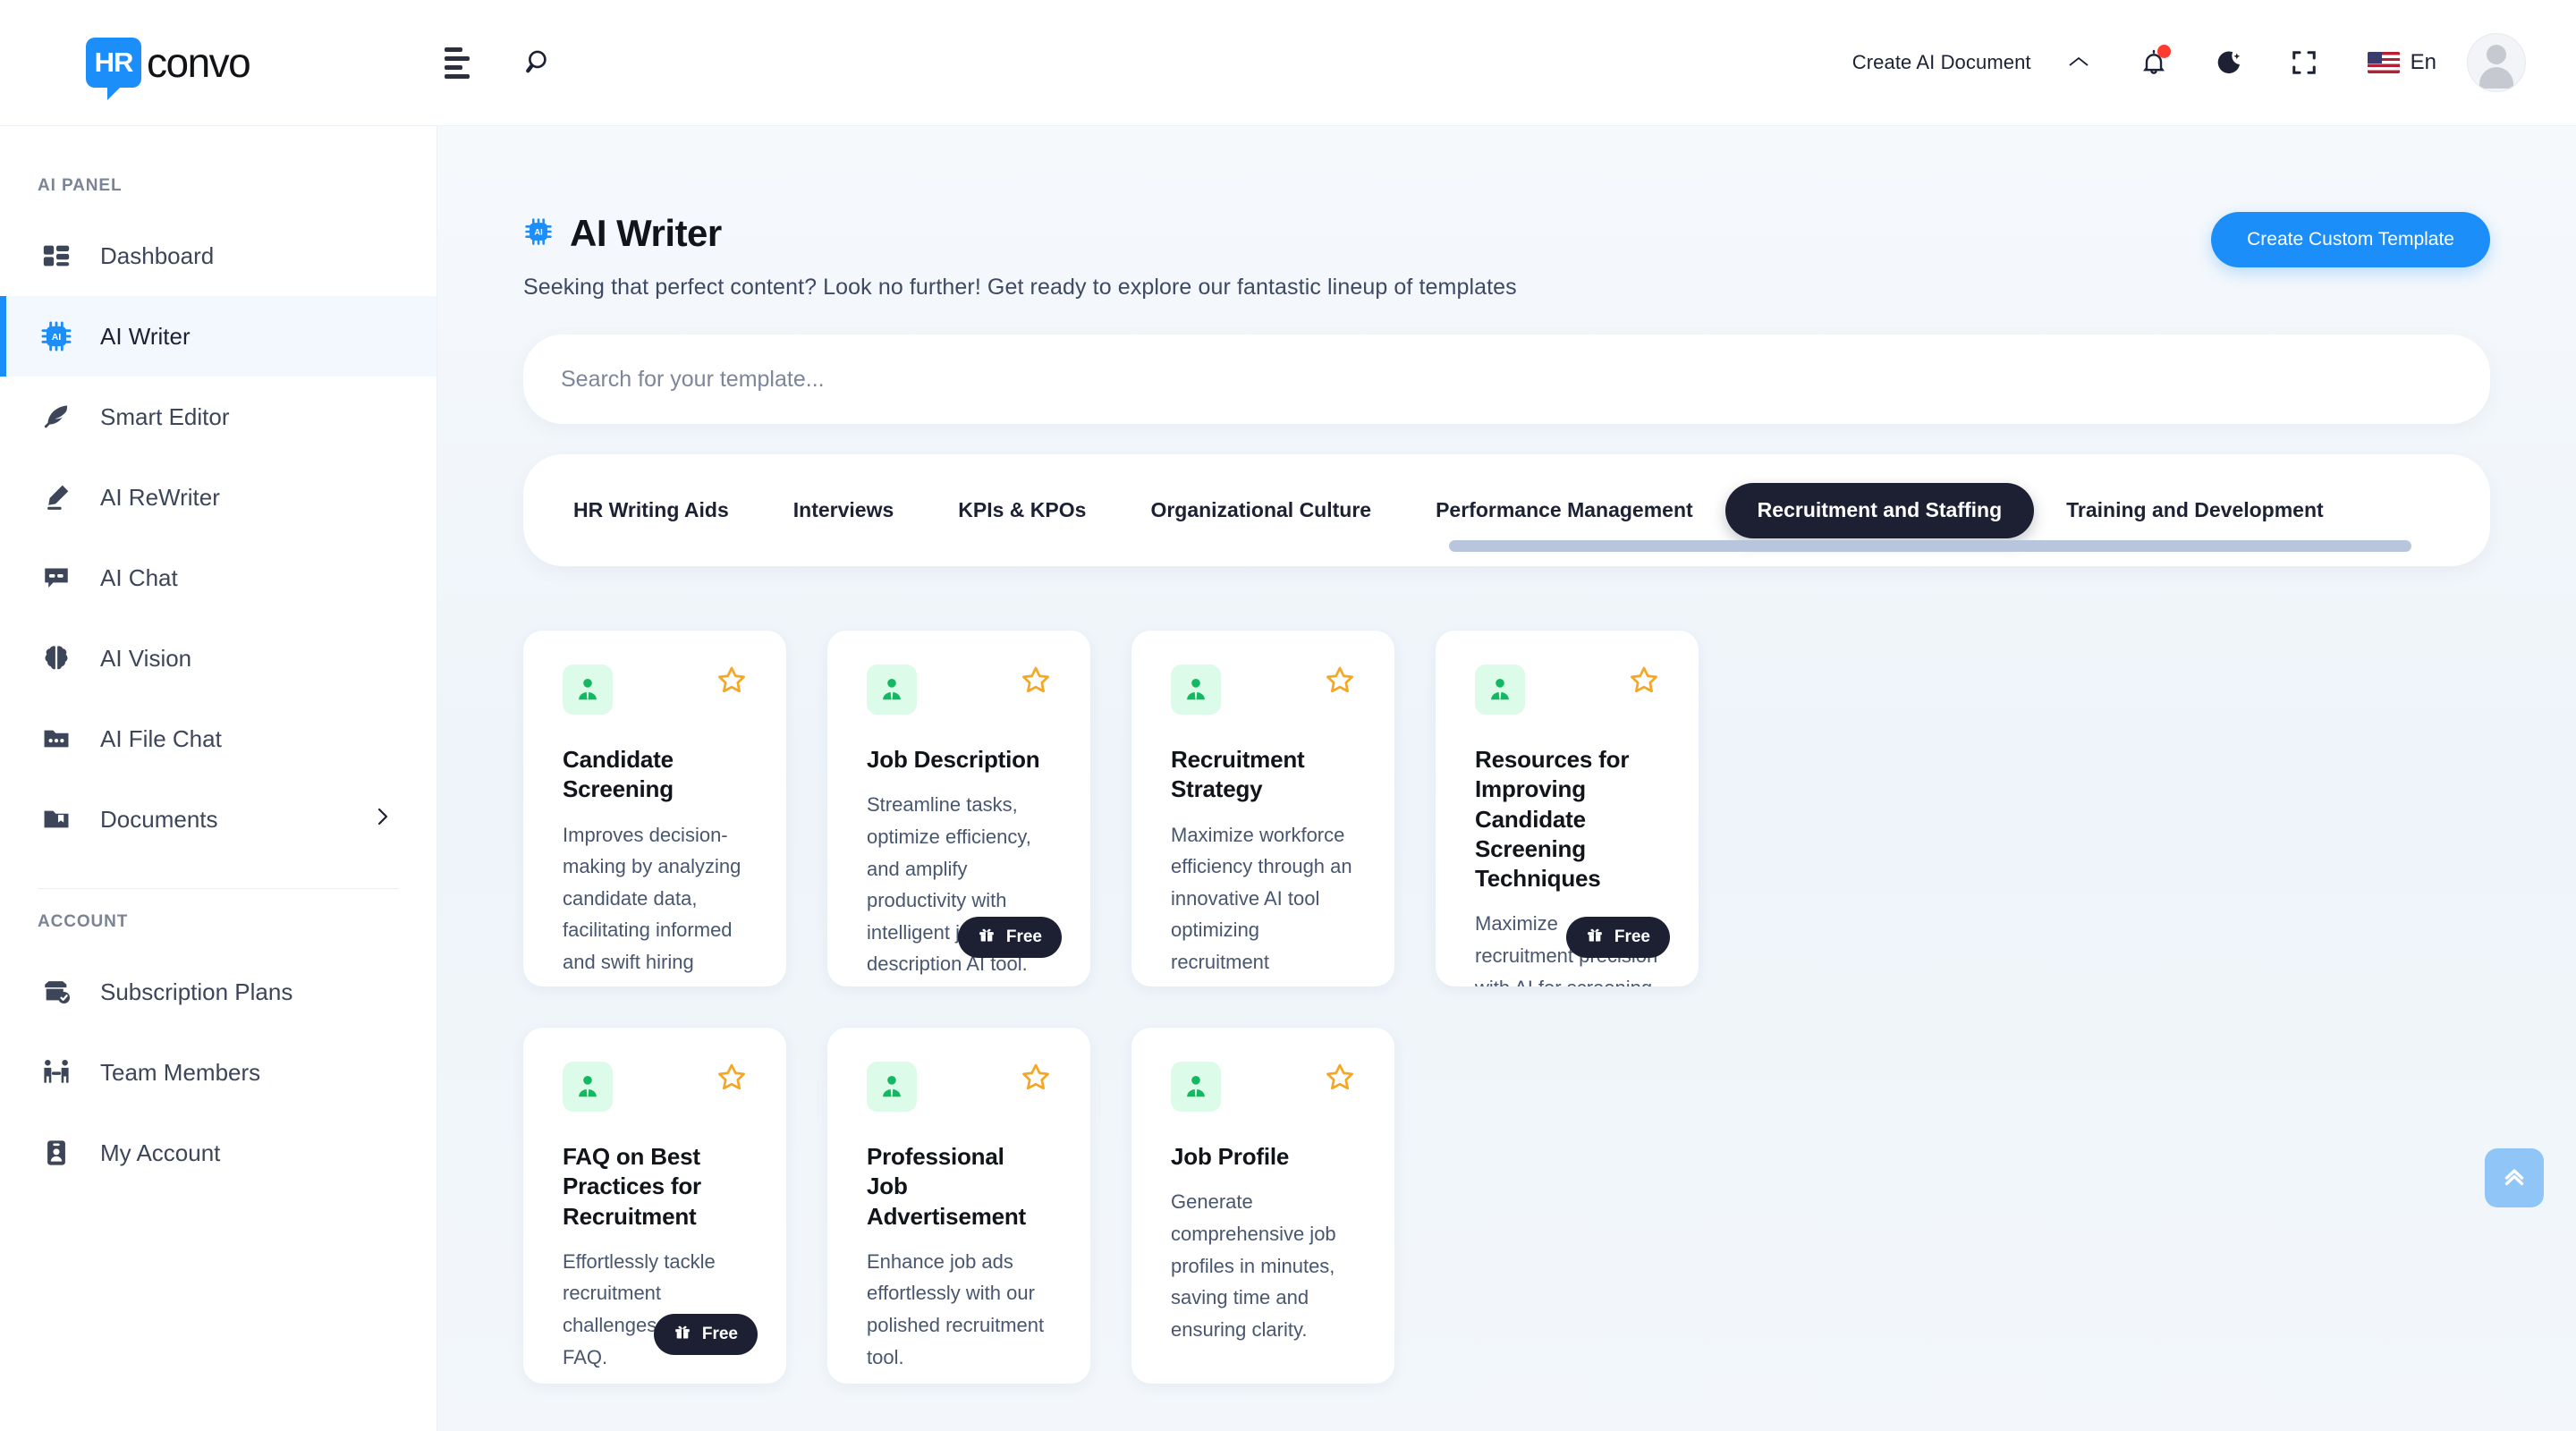 This screenshot has width=2576, height=1431. I want to click on scroll-to-top-button, so click(2514, 1177).